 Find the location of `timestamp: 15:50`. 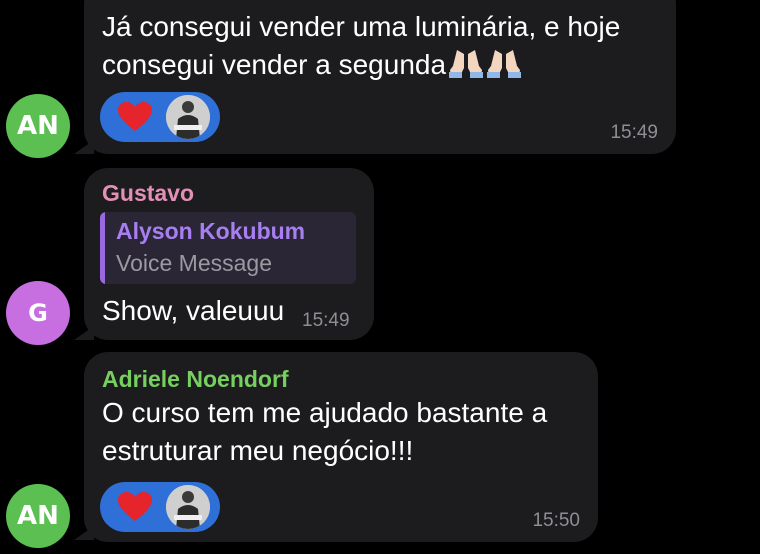

timestamp: 15:50 is located at coordinates (556, 520).